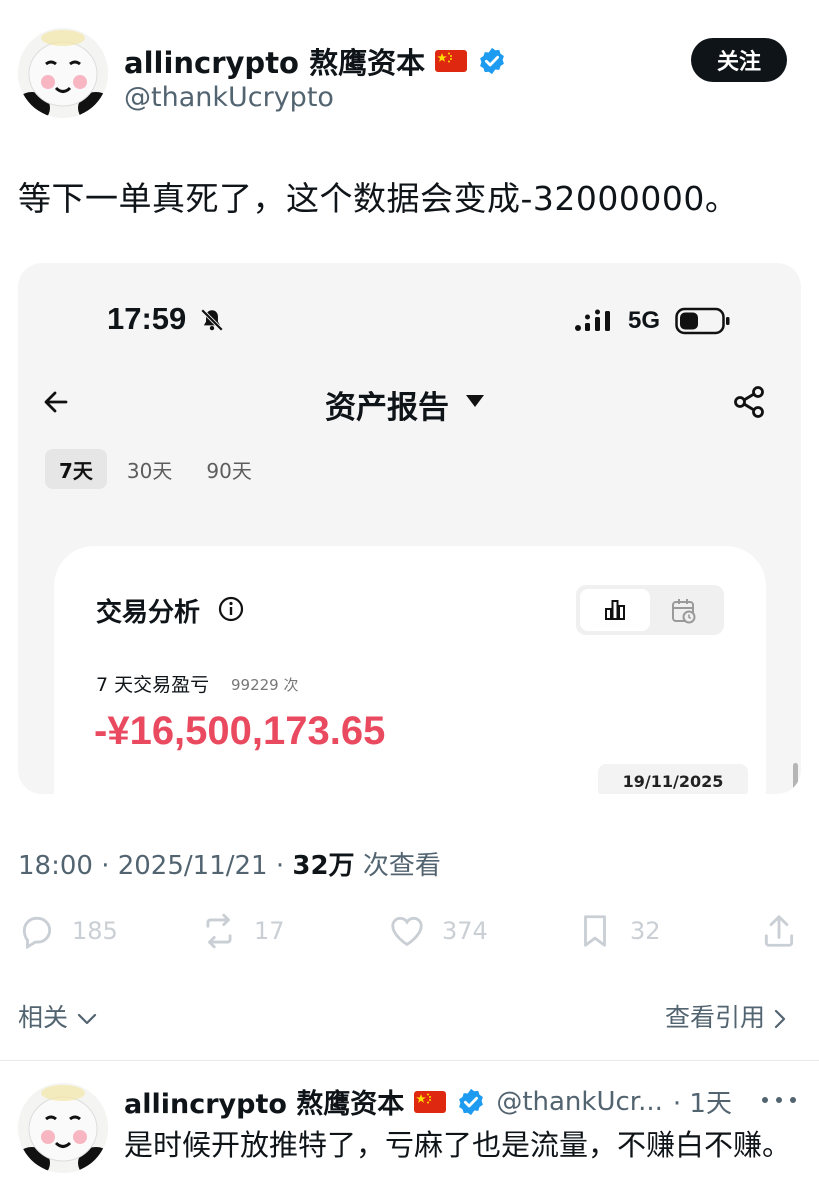 This screenshot has height=1200, width=819. I want to click on bookmark-icon, so click(595, 931).